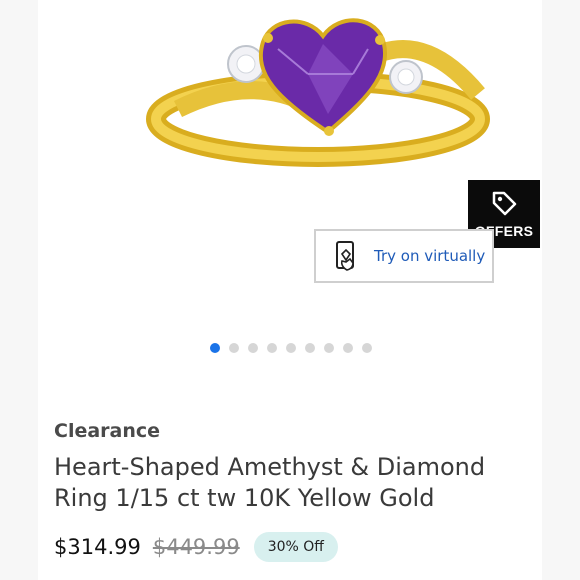  Describe the element at coordinates (504, 203) in the screenshot. I see `tag-icon` at that location.